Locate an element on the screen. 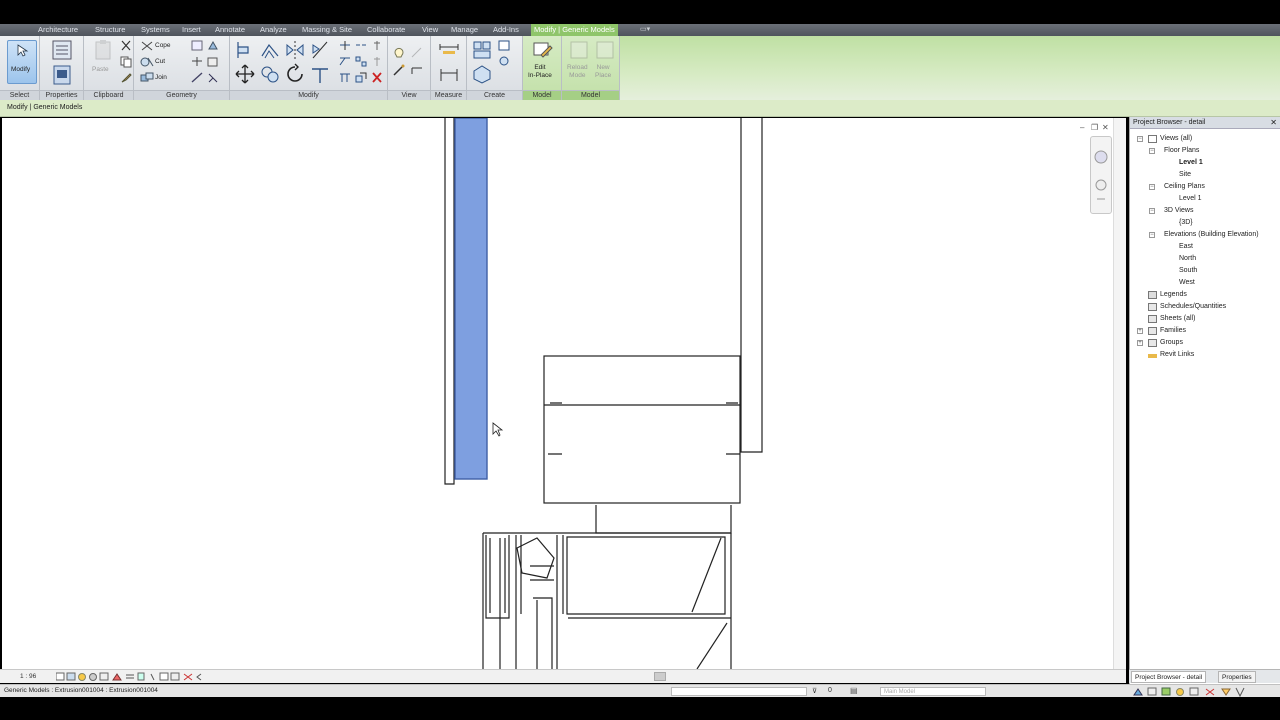 The height and width of the screenshot is (720, 1280). mirror-pick-axis-icon is located at coordinates (295, 50).